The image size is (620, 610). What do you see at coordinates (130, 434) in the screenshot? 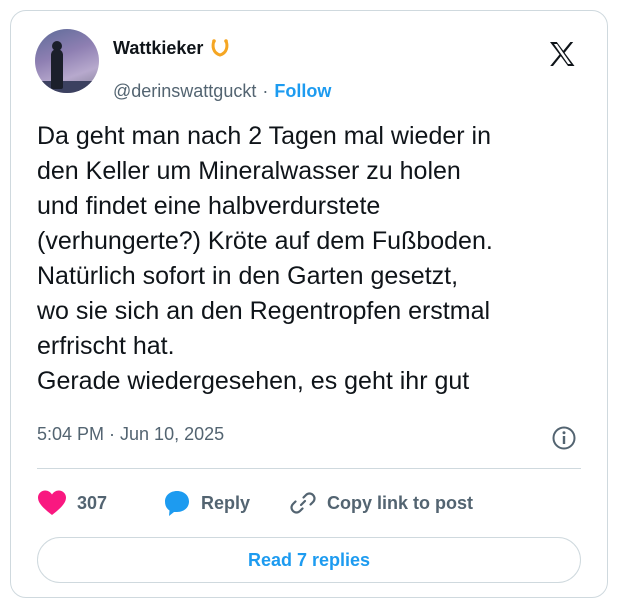
I see `tweet-timestamp: 5:04 PM · Jun 10, 2025` at bounding box center [130, 434].